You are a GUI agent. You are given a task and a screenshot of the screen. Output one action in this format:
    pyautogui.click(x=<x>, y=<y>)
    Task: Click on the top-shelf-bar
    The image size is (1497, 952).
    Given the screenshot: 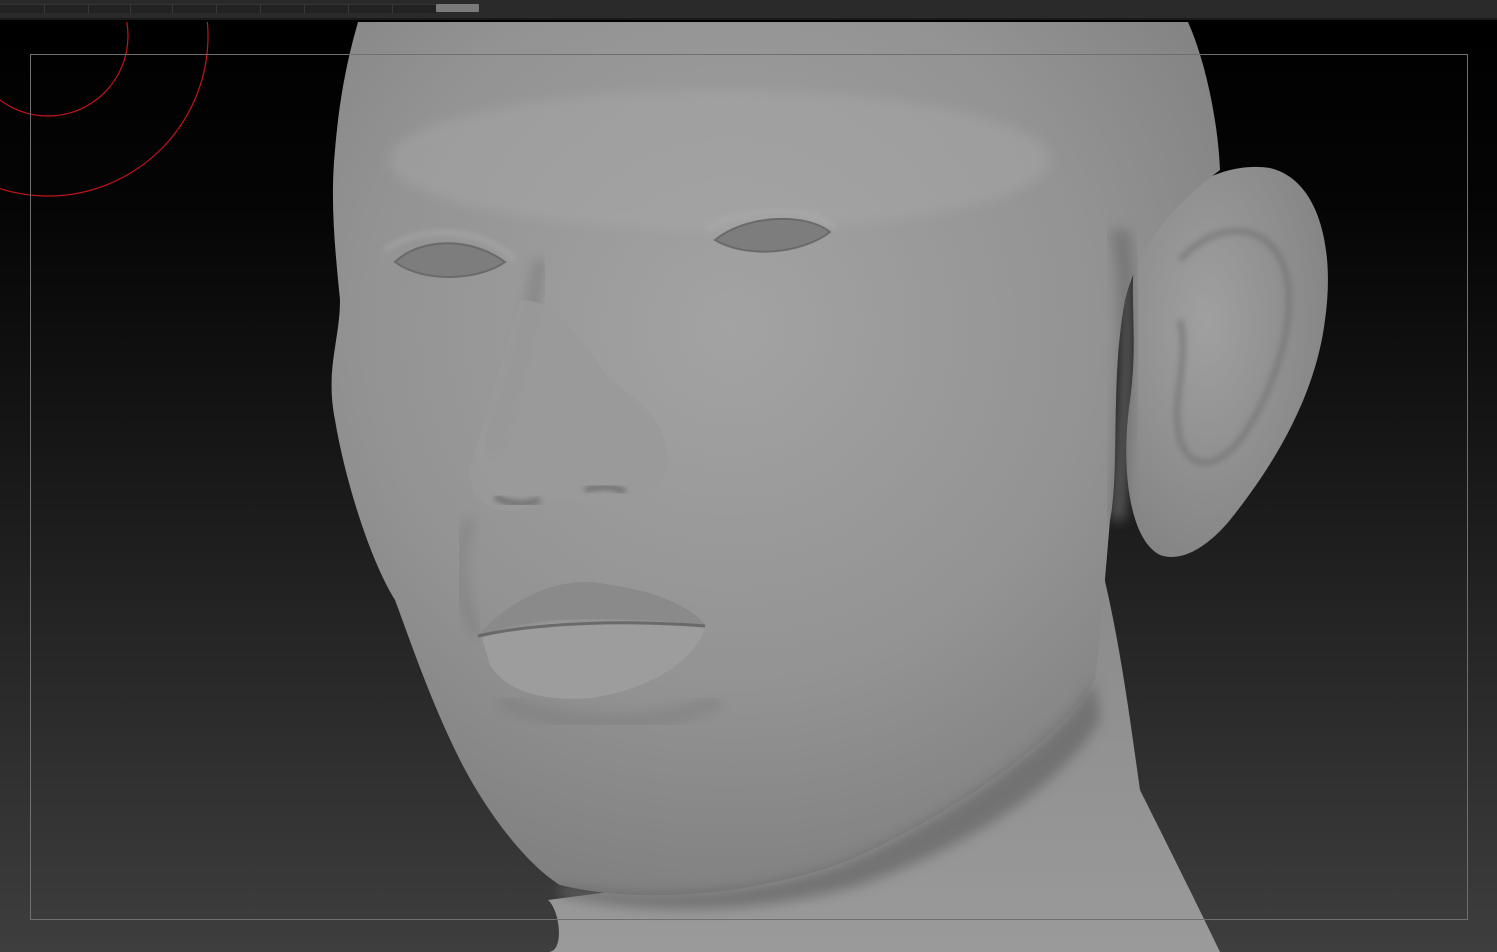 What is the action you would take?
    pyautogui.click(x=748, y=10)
    